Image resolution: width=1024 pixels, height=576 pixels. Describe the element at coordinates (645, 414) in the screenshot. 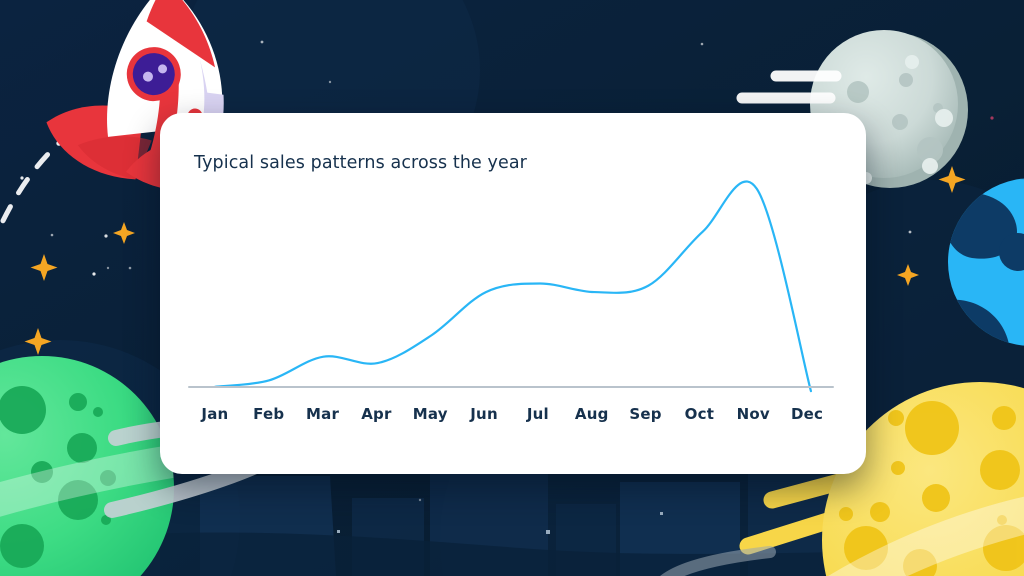

I see `x-label-sep: Sep` at that location.